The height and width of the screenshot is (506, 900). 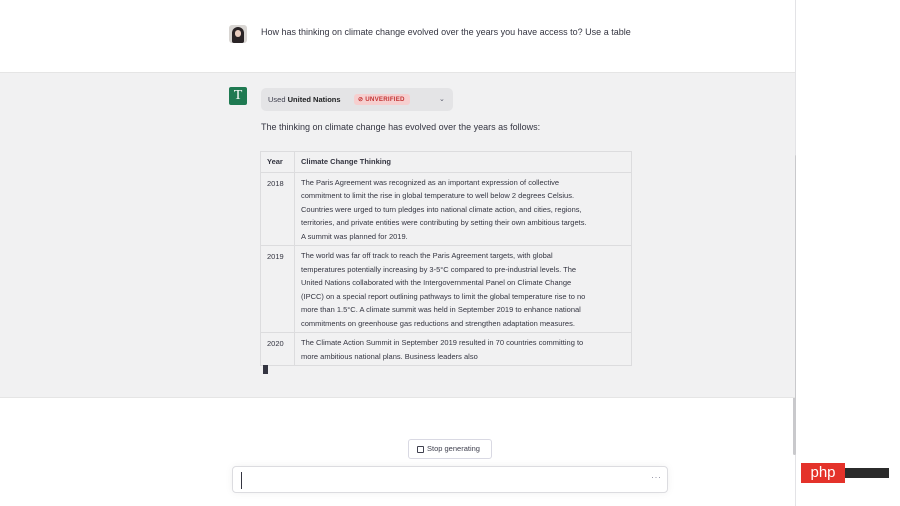 I want to click on stop-generating-label: Stop generating, so click(x=453, y=448).